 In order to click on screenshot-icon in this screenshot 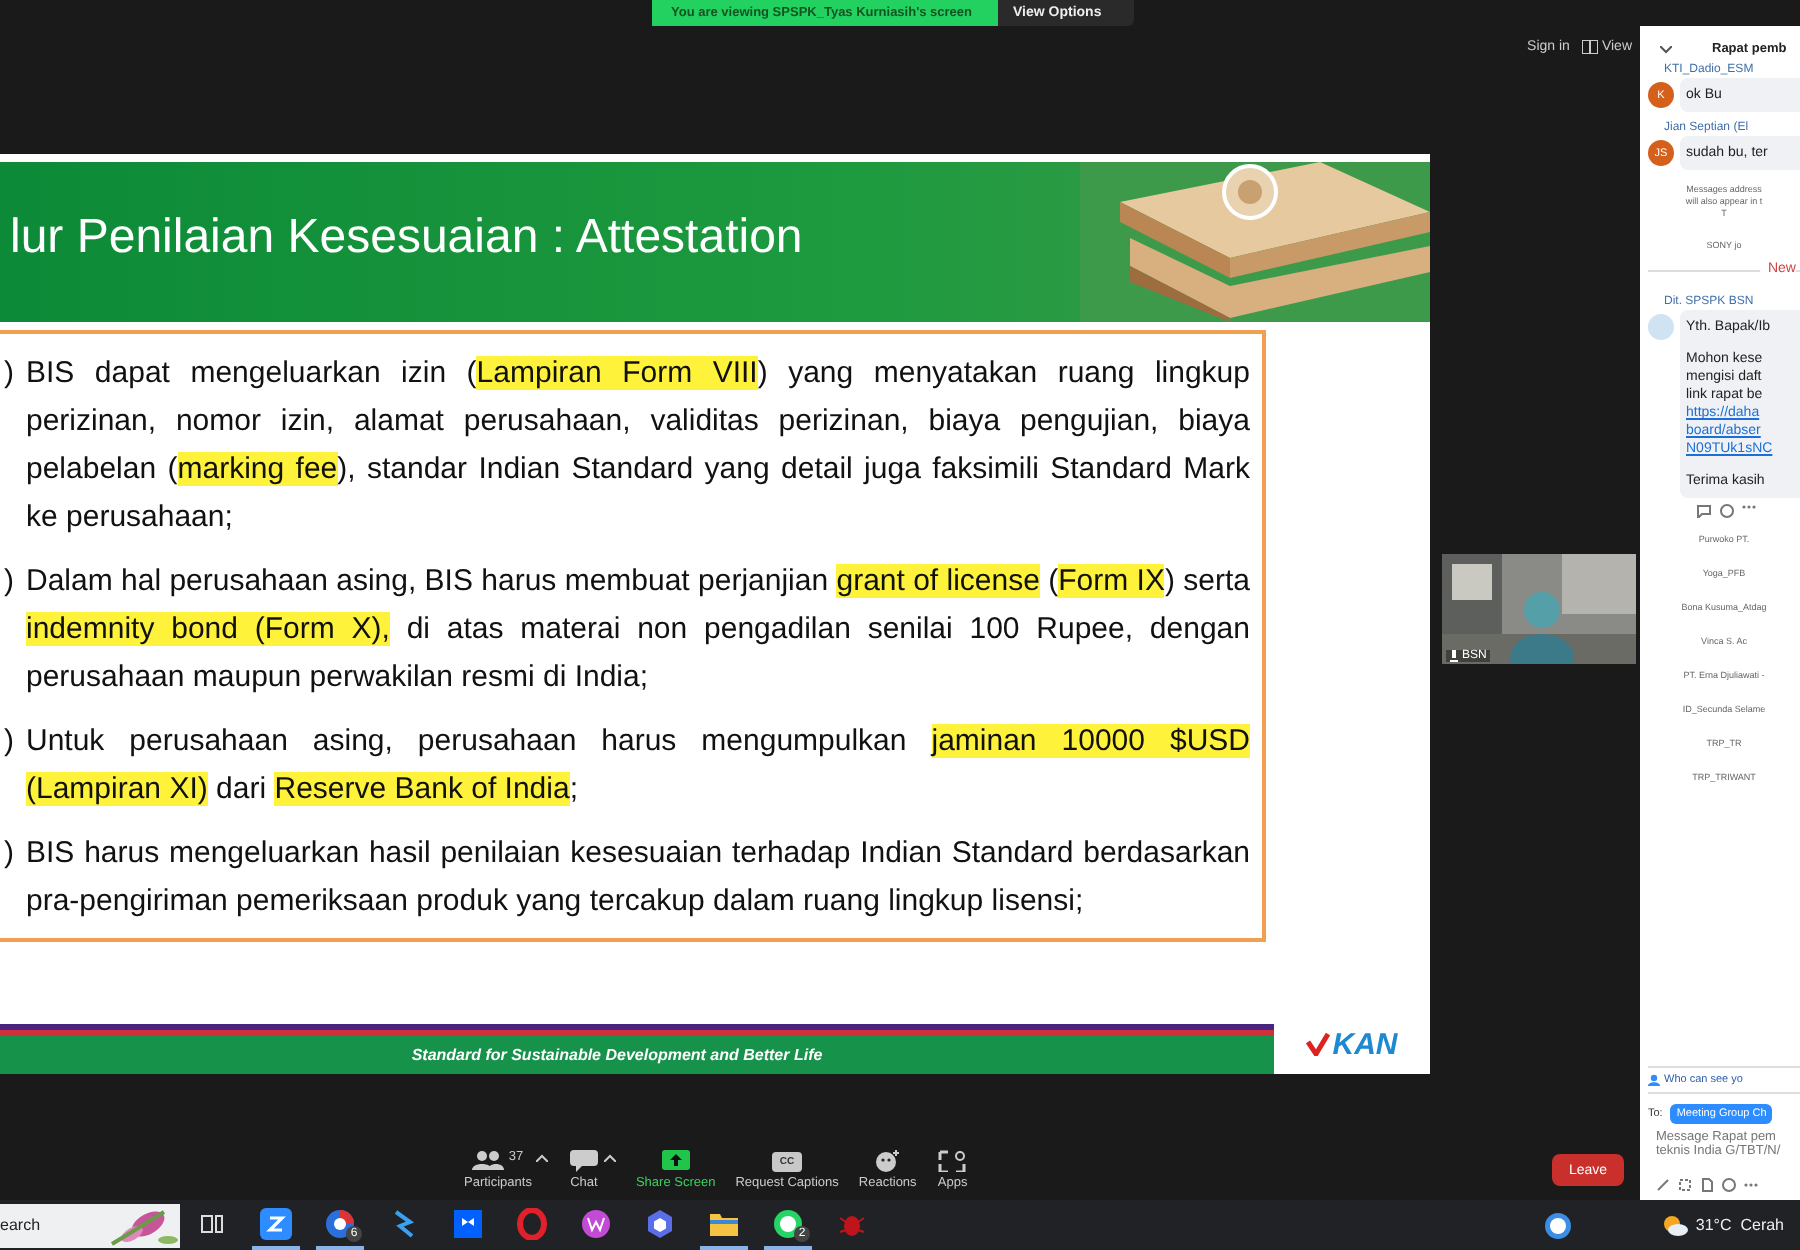, I will do `click(1685, 1185)`.